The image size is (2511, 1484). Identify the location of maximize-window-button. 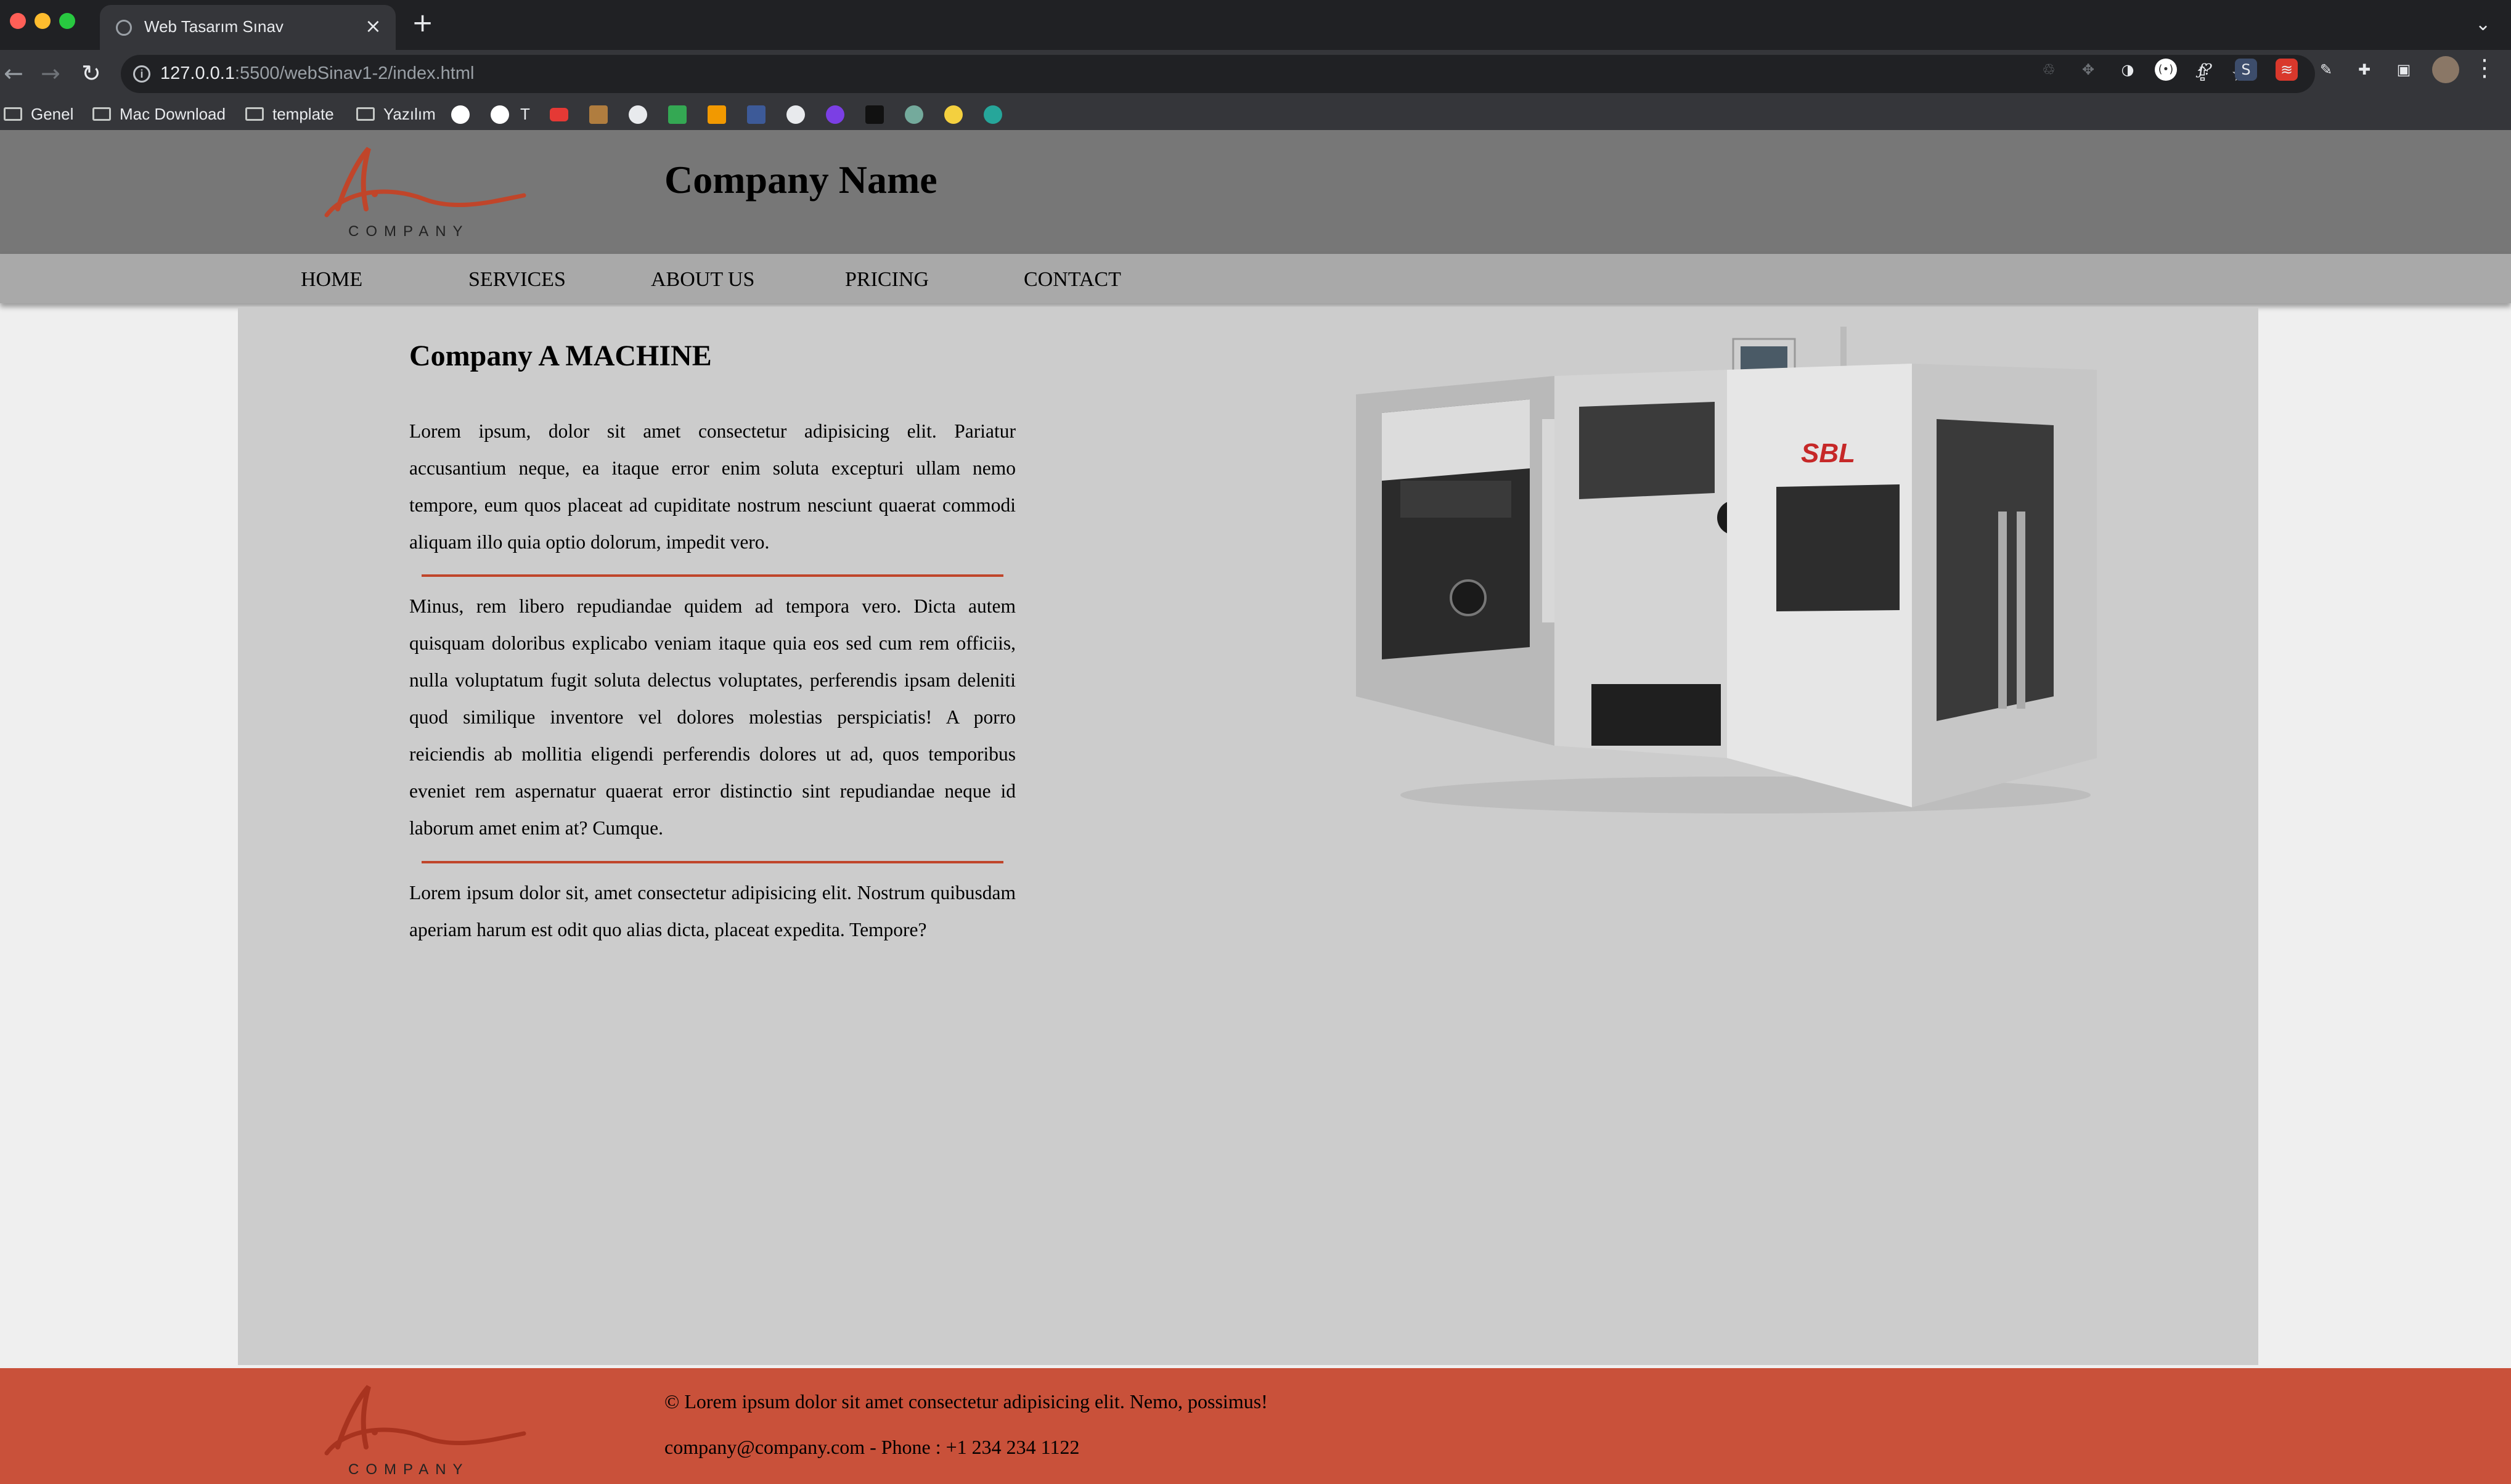
(67, 21).